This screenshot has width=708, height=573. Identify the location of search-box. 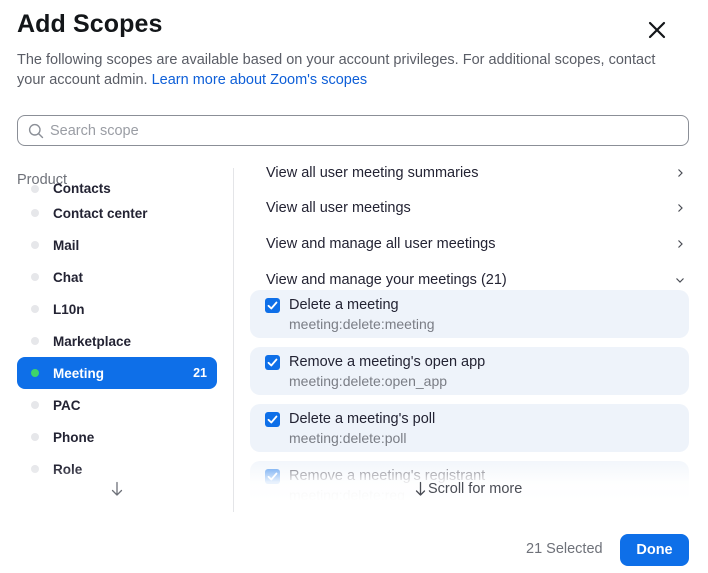
(353, 130).